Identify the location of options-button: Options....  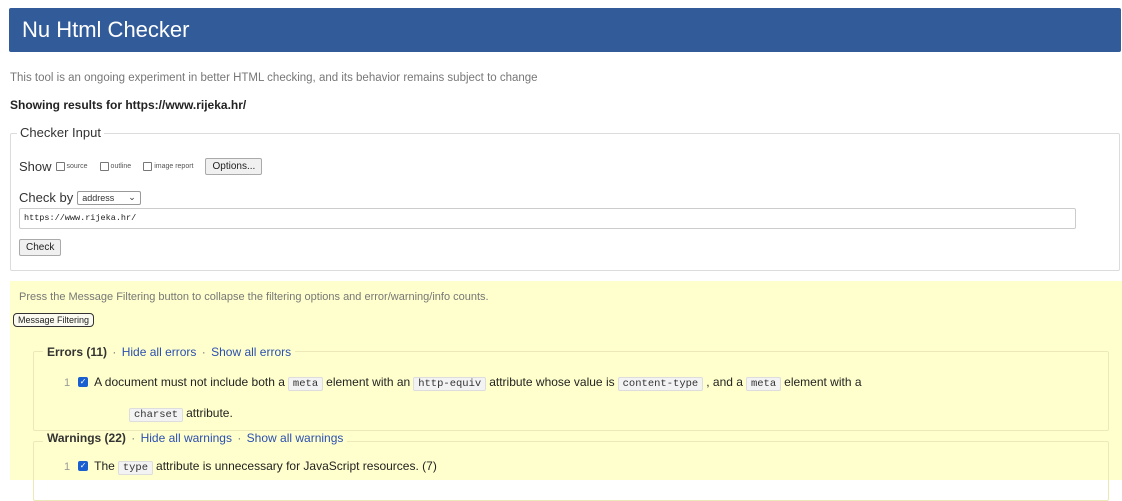
(234, 166).